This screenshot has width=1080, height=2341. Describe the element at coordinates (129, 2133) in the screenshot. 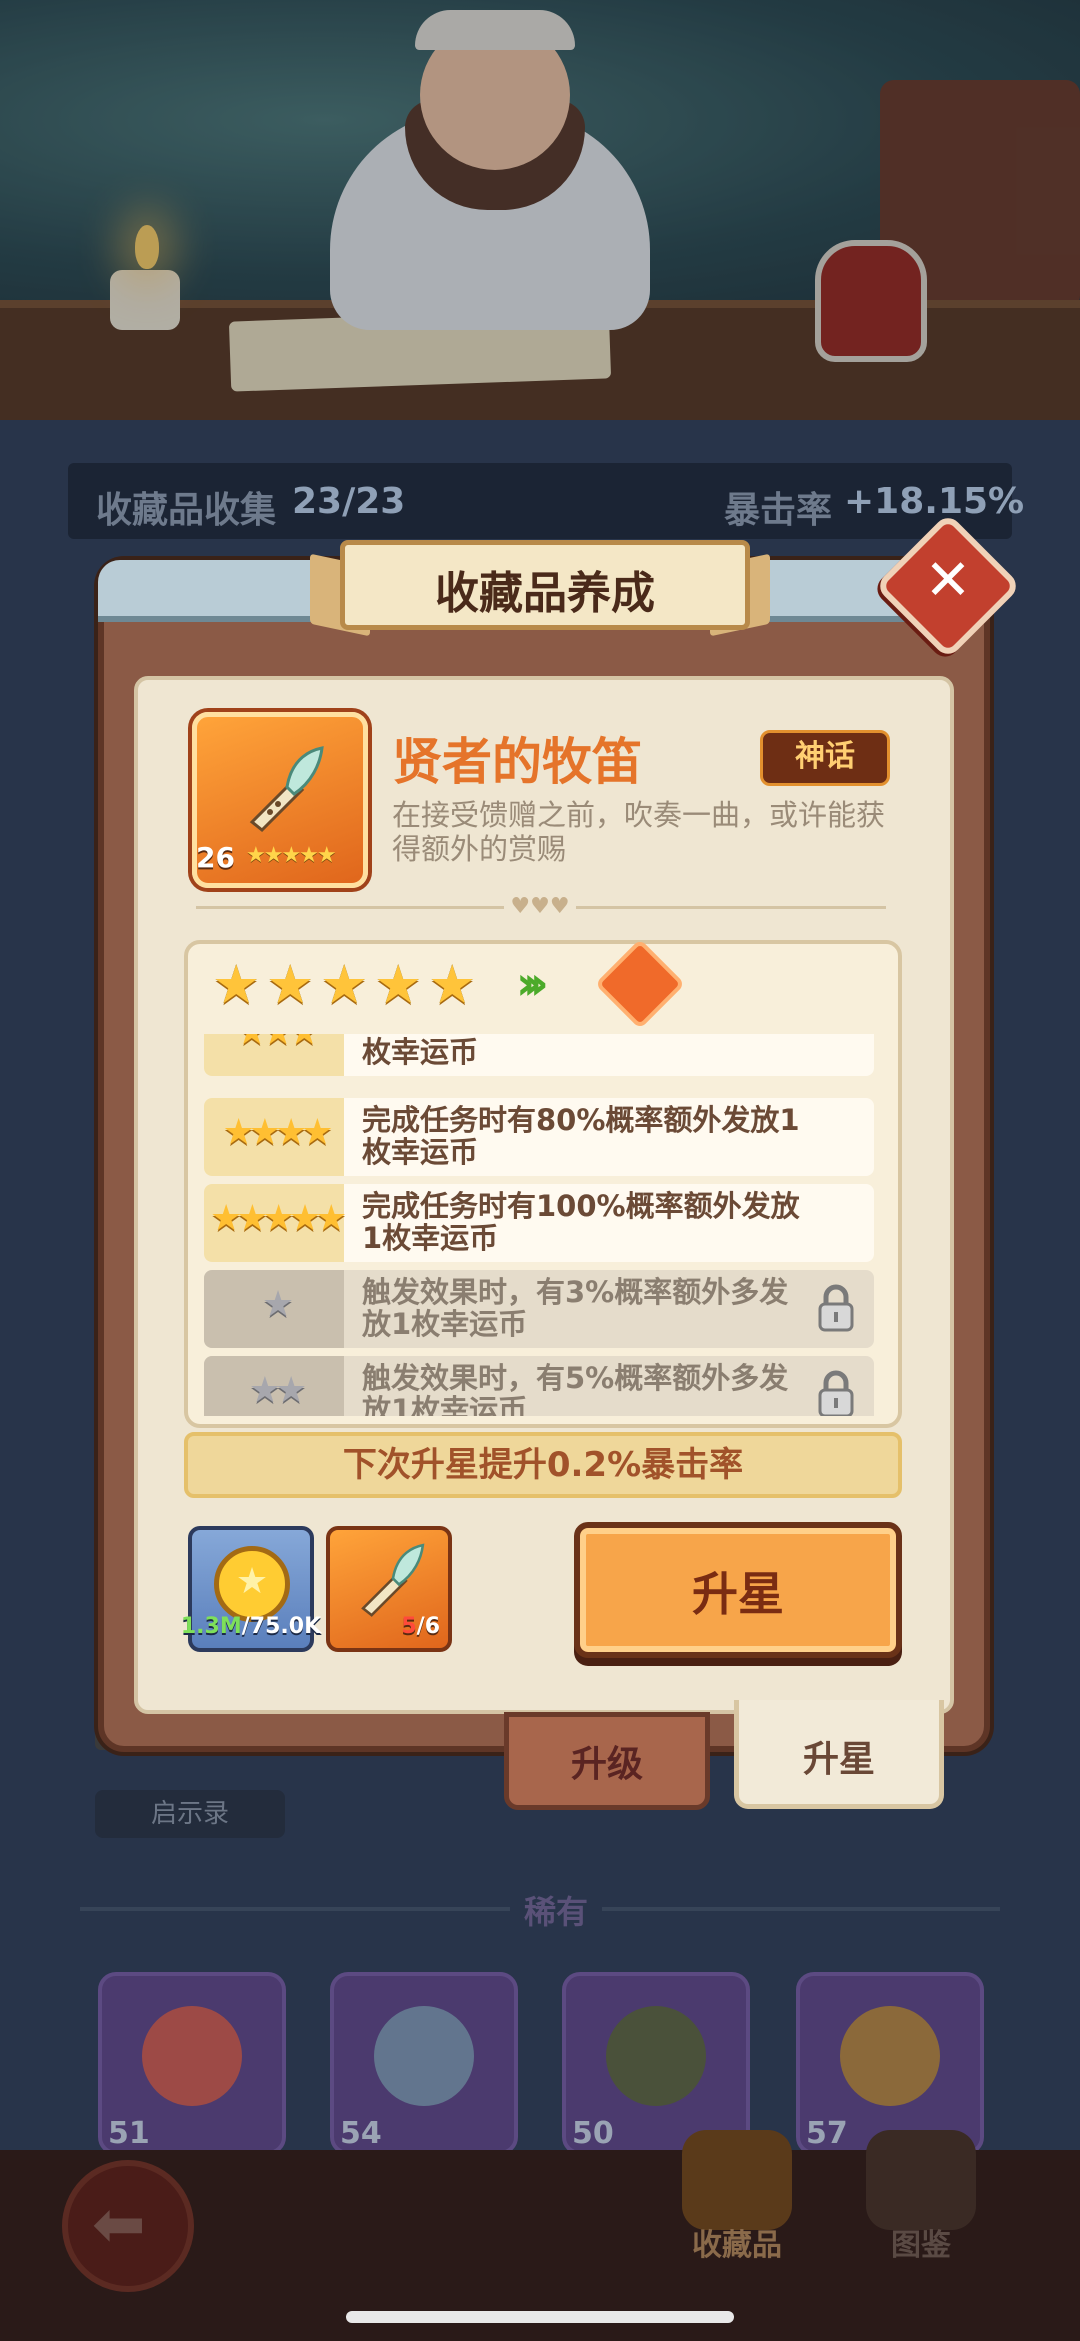

I see `card-level: 51` at that location.